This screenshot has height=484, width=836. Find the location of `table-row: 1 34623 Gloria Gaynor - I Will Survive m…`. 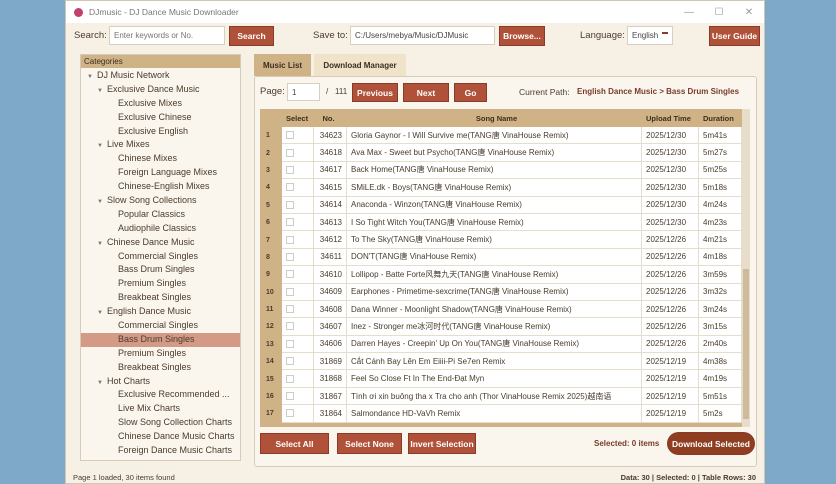

table-row: 1 34623 Gloria Gaynor - I Will Survive m… is located at coordinates (505, 136).